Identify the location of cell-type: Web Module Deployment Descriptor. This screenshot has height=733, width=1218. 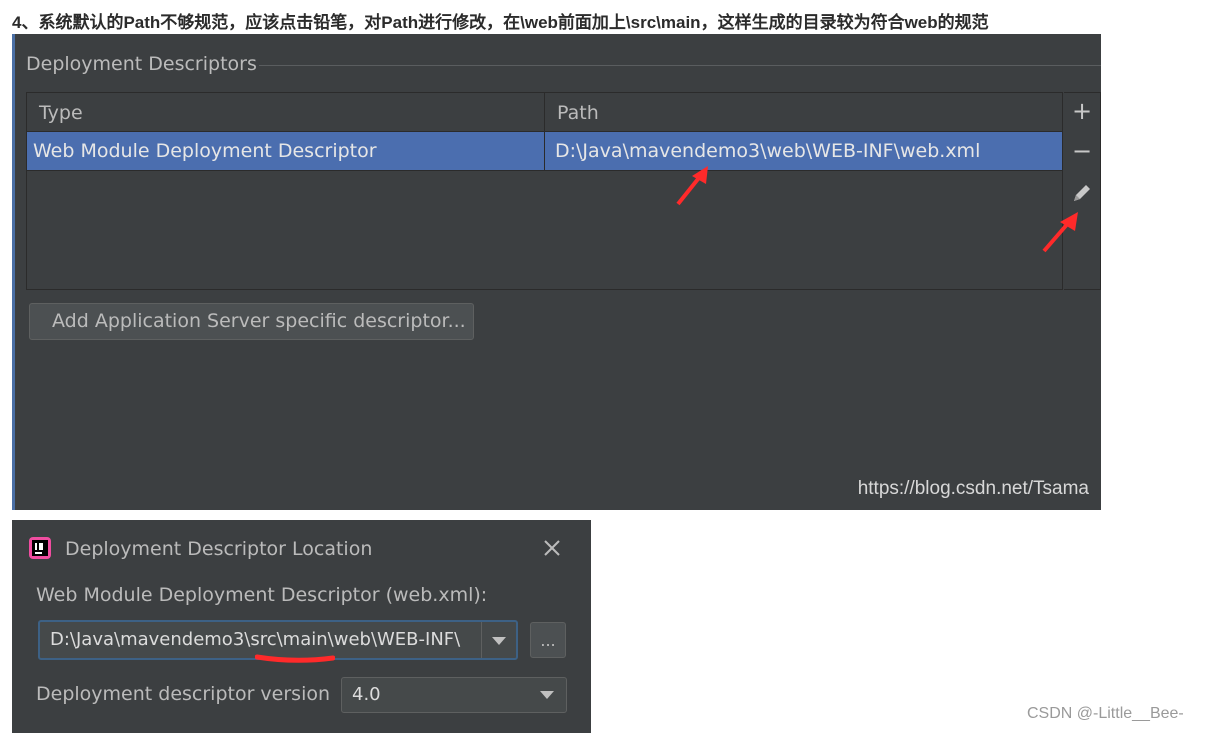
(286, 151).